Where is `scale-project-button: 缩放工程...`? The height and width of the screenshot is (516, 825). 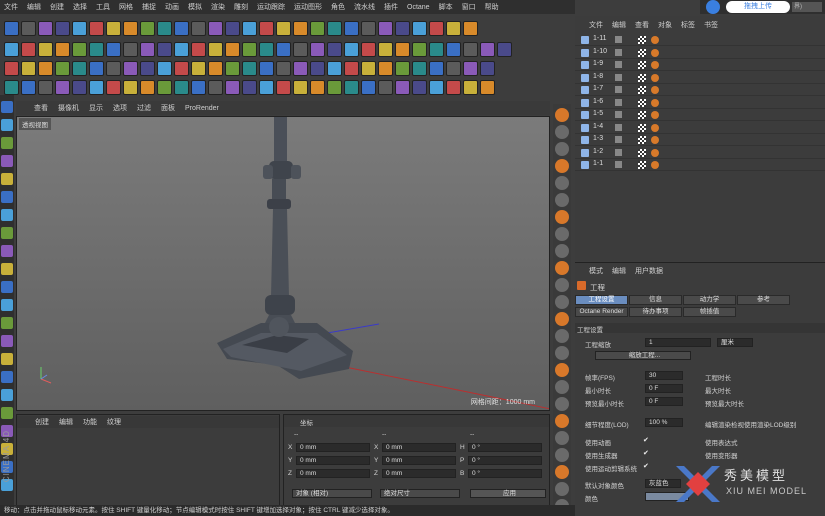
scale-project-button: 缩放工程... is located at coordinates (643, 355).